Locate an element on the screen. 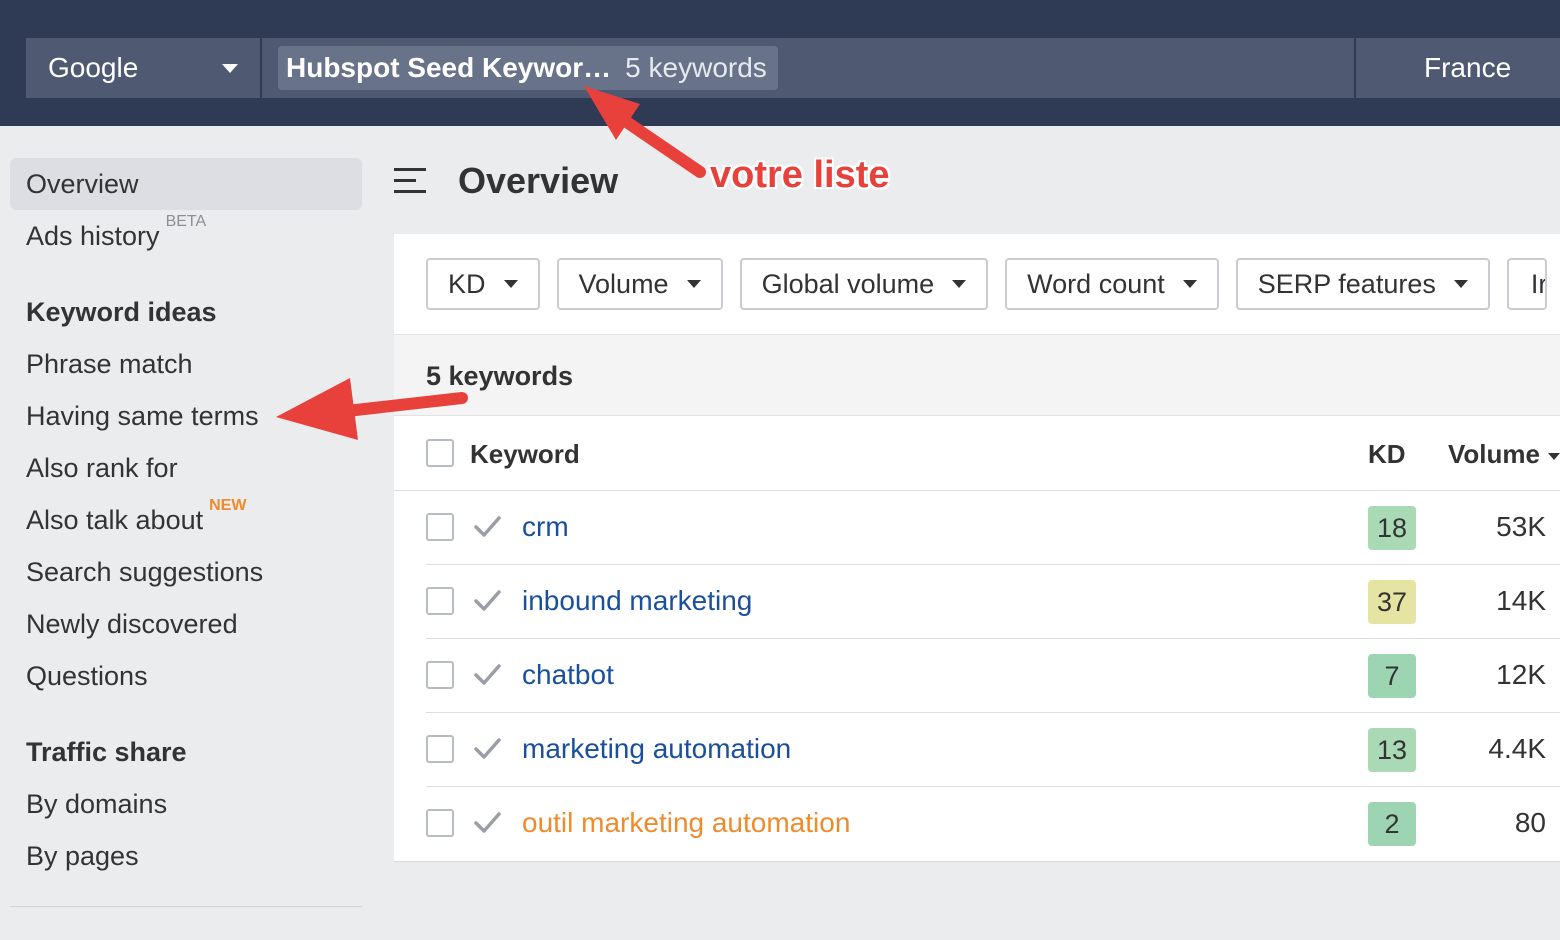 The width and height of the screenshot is (1560, 940). kd-badge: 18 is located at coordinates (1392, 528).